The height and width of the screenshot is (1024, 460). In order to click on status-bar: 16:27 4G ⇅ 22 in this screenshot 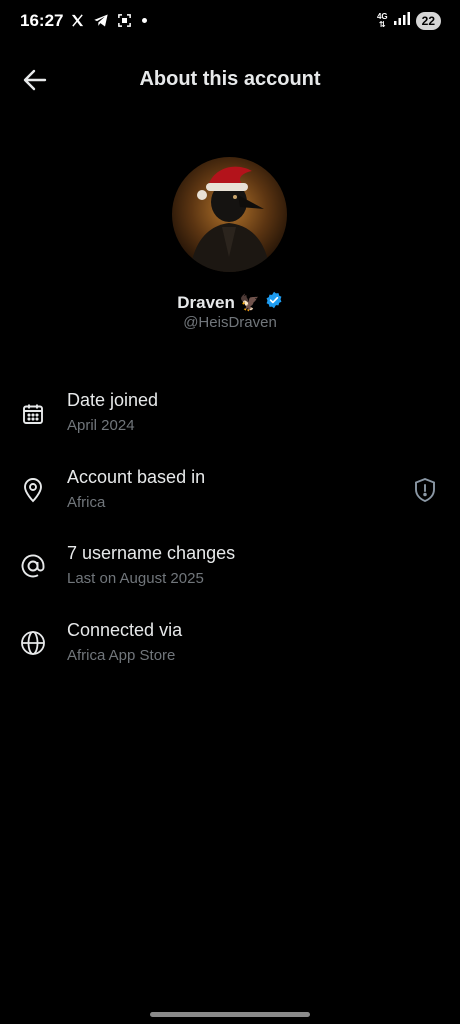, I will do `click(230, 22)`.